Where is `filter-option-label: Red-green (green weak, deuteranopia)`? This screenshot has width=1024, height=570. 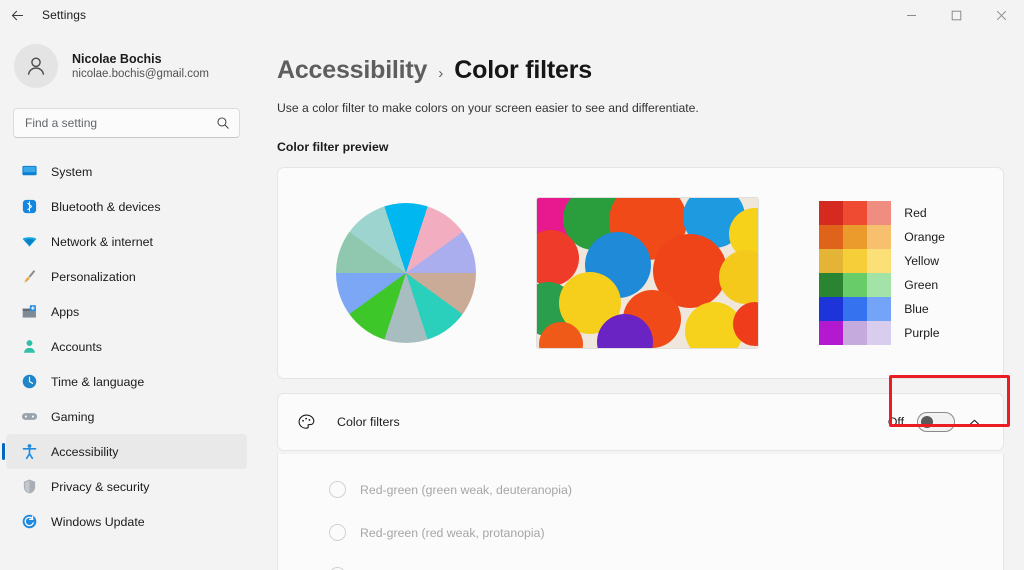 filter-option-label: Red-green (green weak, deuteranopia) is located at coordinates (466, 489).